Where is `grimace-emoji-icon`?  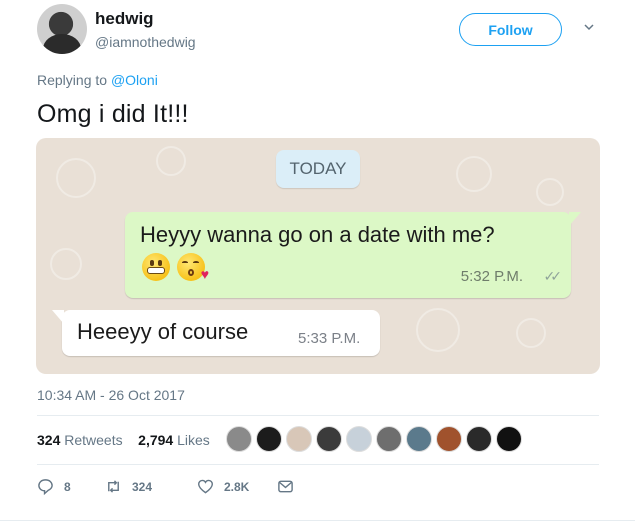 grimace-emoji-icon is located at coordinates (156, 267).